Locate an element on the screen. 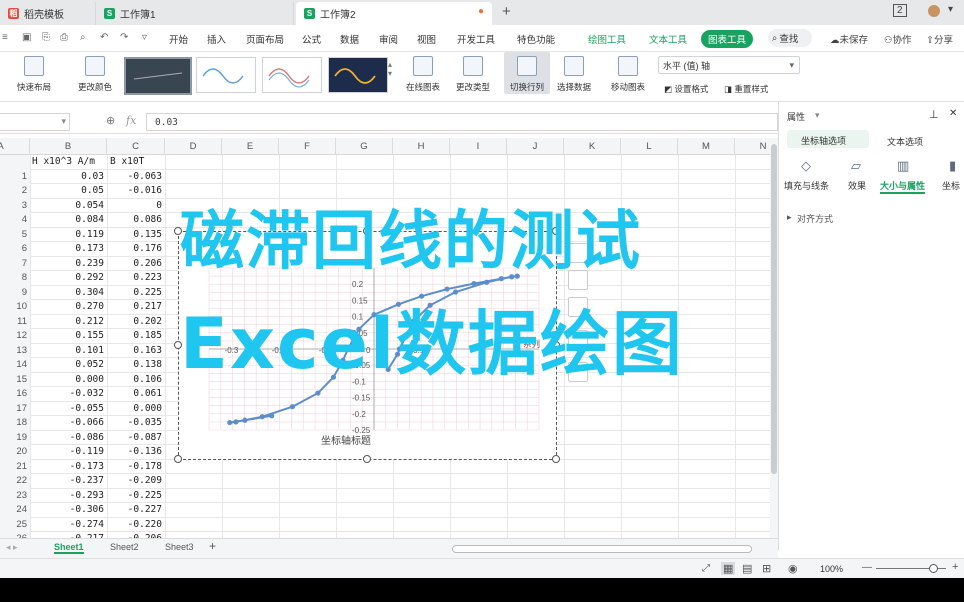 Image resolution: width=964 pixels, height=602 pixels. cell-b: -0.274 is located at coordinates (68, 524).